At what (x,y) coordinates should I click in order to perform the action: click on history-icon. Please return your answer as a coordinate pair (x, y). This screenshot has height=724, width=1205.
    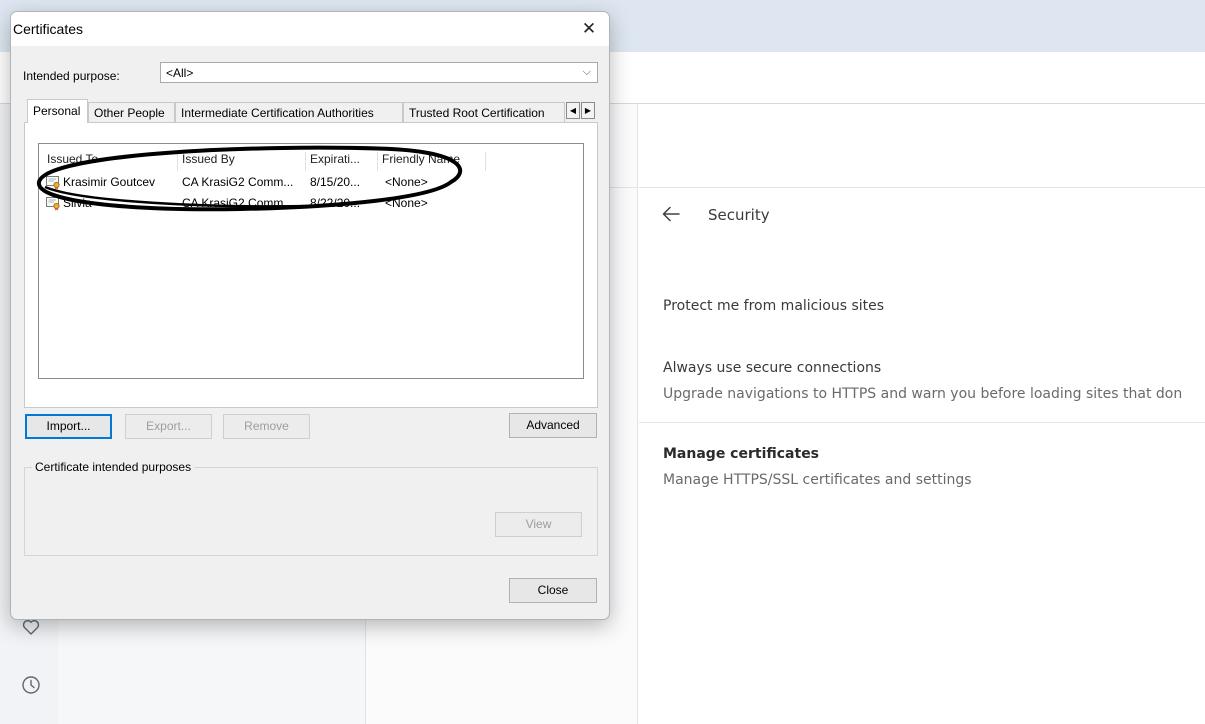
    Looking at the image, I should click on (31, 685).